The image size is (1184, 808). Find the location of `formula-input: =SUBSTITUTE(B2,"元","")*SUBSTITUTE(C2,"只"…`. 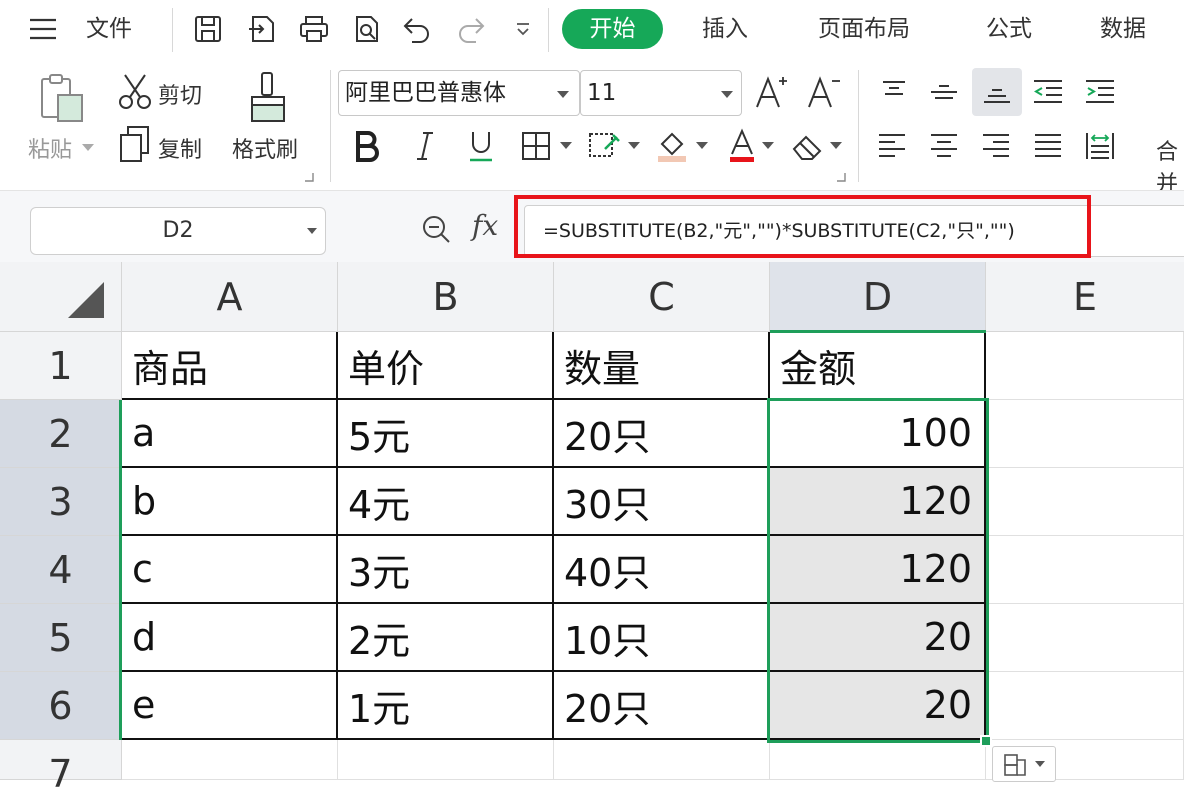

formula-input: =SUBSTITUTE(B2,"元","")*SUBSTITUTE(C2,"只"… is located at coordinates (854, 231).